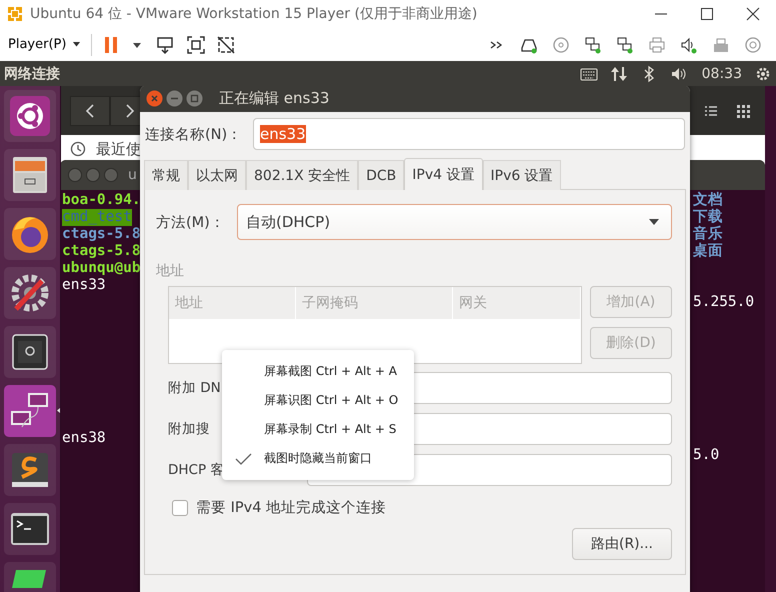 The width and height of the screenshot is (776, 592). Describe the element at coordinates (32, 73) in the screenshot. I see `app-title: 网络连接` at that location.